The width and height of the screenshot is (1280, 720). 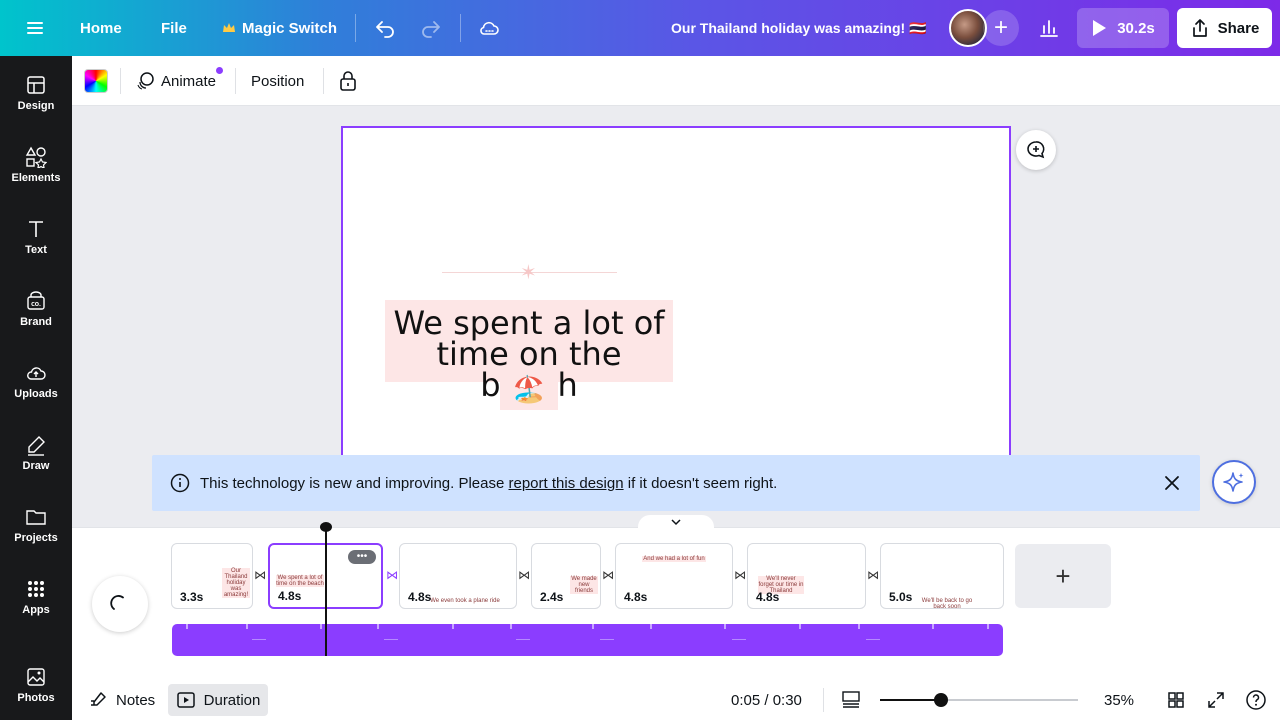 What do you see at coordinates (117, 602) in the screenshot?
I see `spinner-icon` at bounding box center [117, 602].